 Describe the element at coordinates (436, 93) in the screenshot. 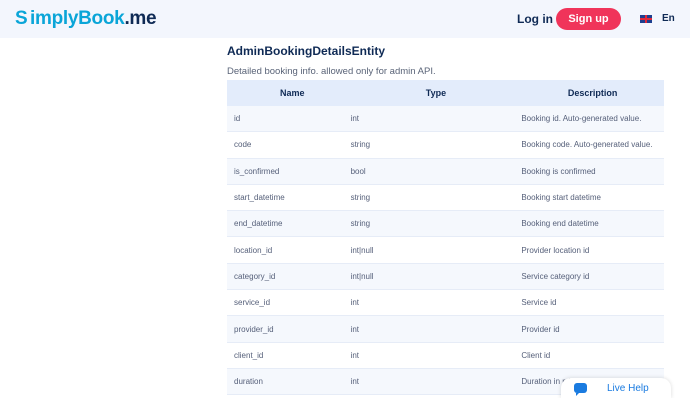

I see `column-header-type: Type` at that location.